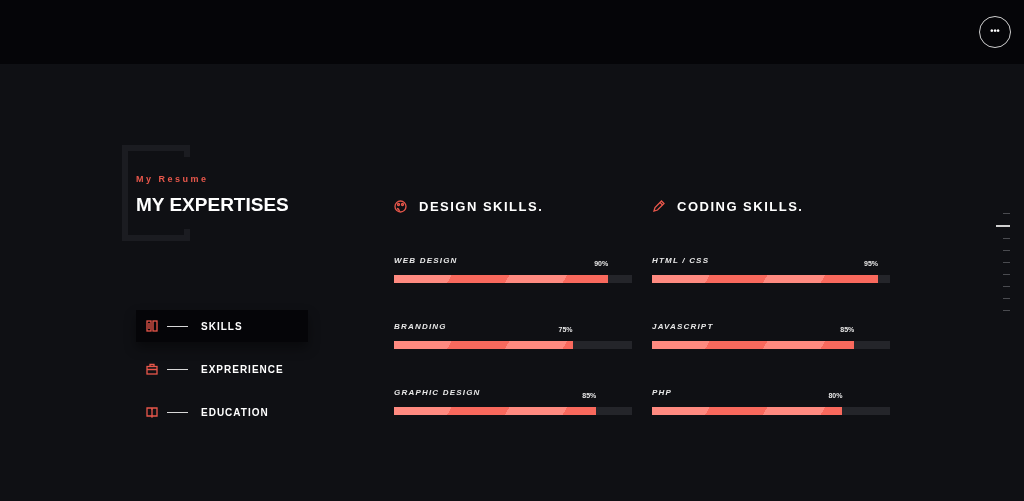  I want to click on skill-label: PHP, so click(662, 392).